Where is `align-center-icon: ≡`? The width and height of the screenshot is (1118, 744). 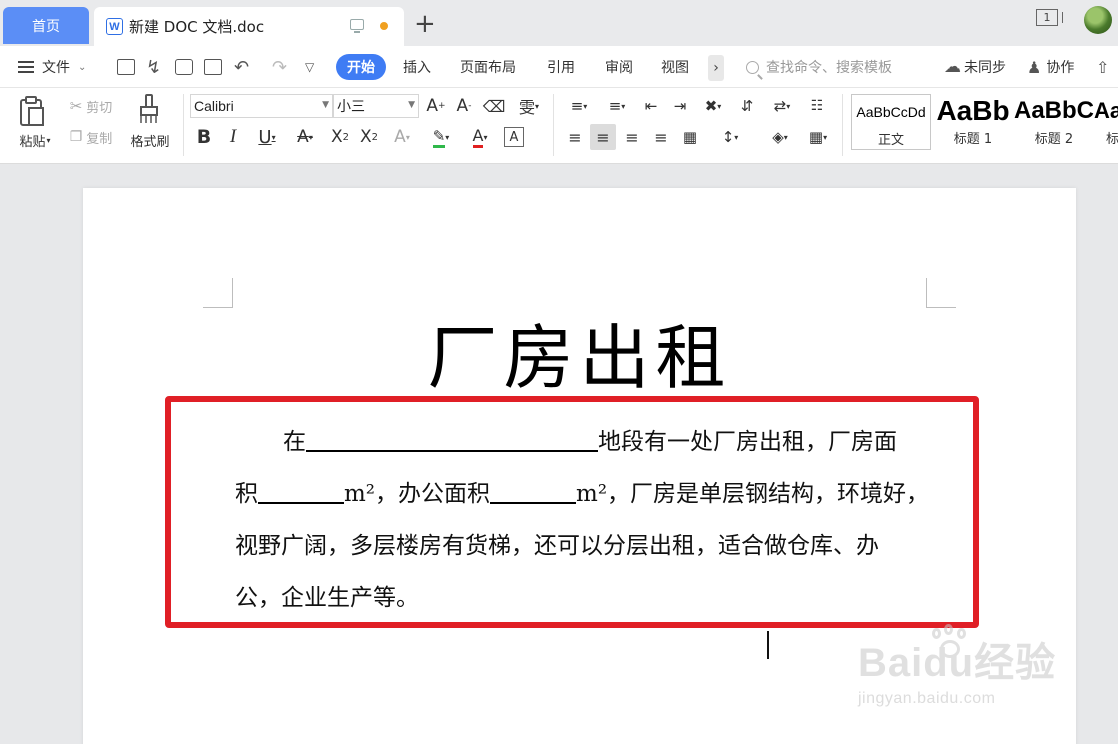 align-center-icon: ≡ is located at coordinates (603, 137).